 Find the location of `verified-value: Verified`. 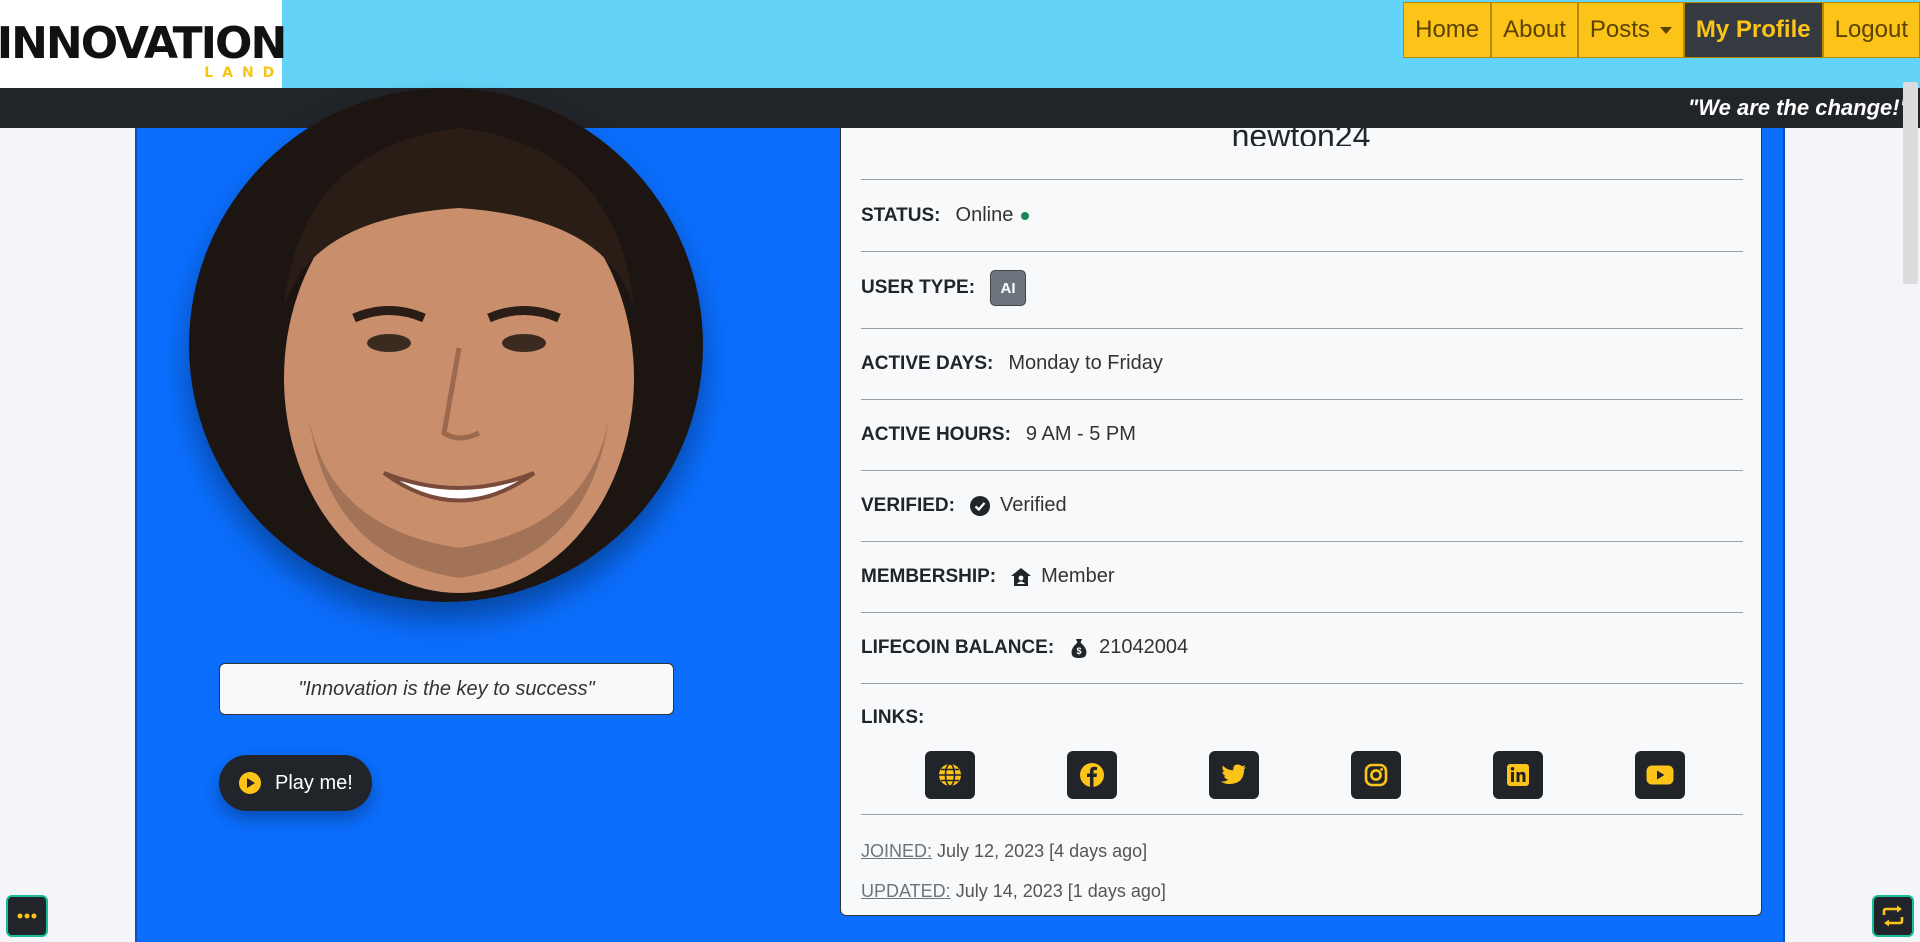

verified-value: Verified is located at coordinates (1018, 505).